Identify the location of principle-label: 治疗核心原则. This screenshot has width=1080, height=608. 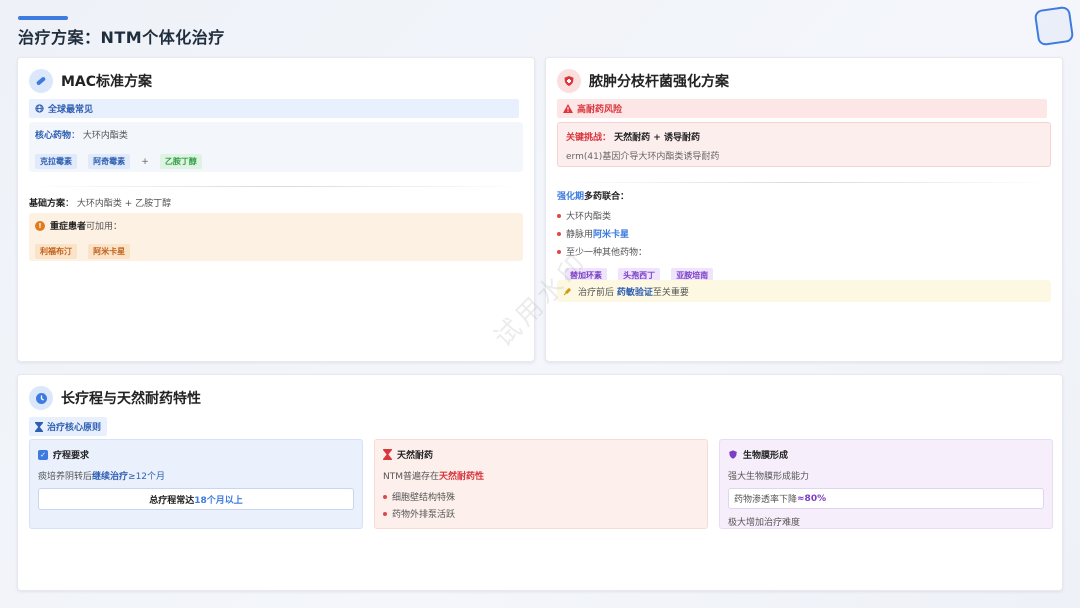
(74, 428).